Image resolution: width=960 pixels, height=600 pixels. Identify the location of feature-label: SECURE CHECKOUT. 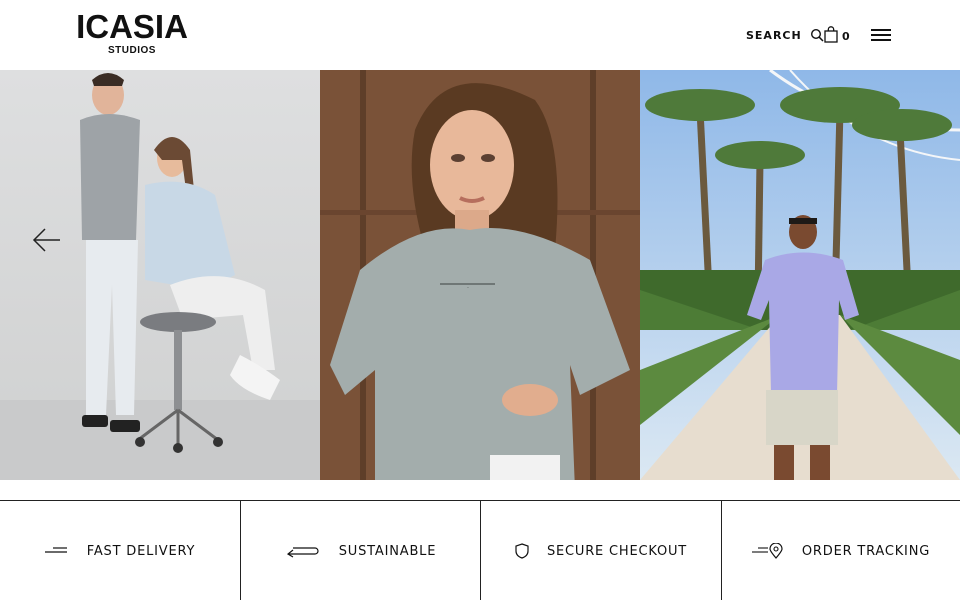
(617, 551).